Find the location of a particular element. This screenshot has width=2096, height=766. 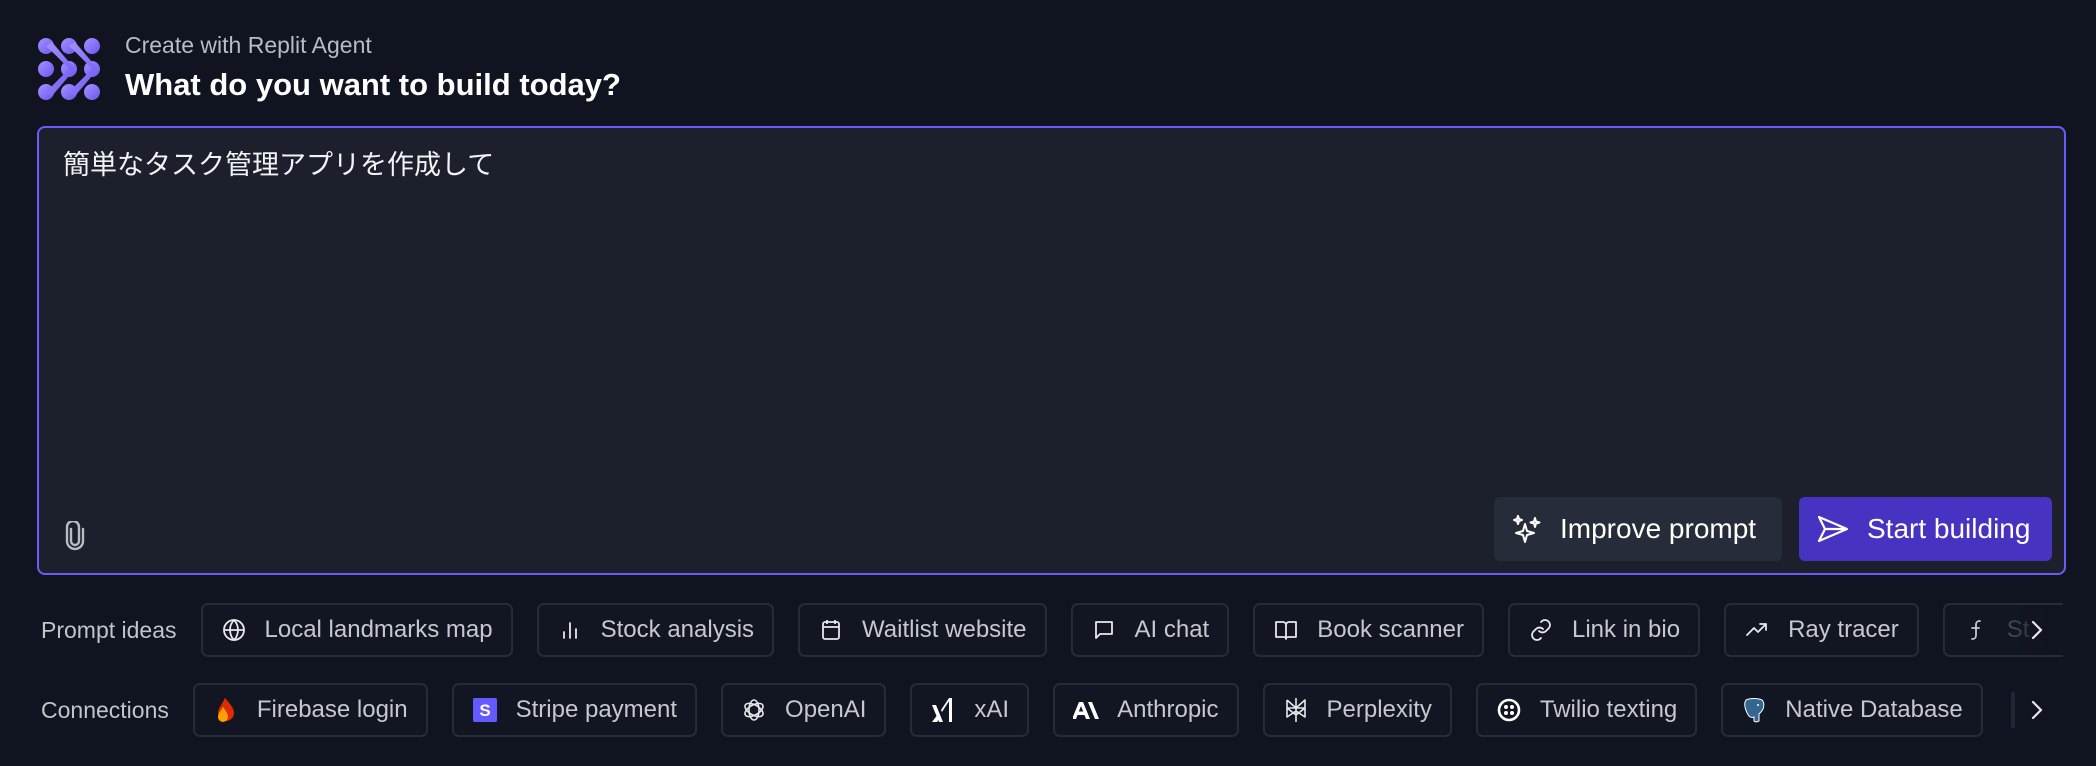

stripe-icon: S is located at coordinates (485, 710).